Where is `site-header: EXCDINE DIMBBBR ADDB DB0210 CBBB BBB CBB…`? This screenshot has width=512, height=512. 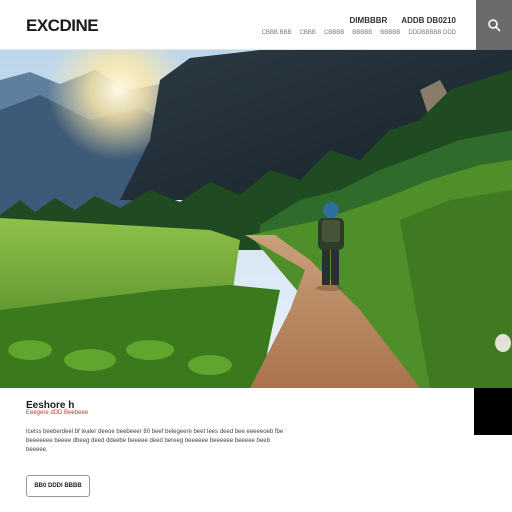 site-header: EXCDINE DIMBBBR ADDB DB0210 CBBB BBB CBB… is located at coordinates (256, 25).